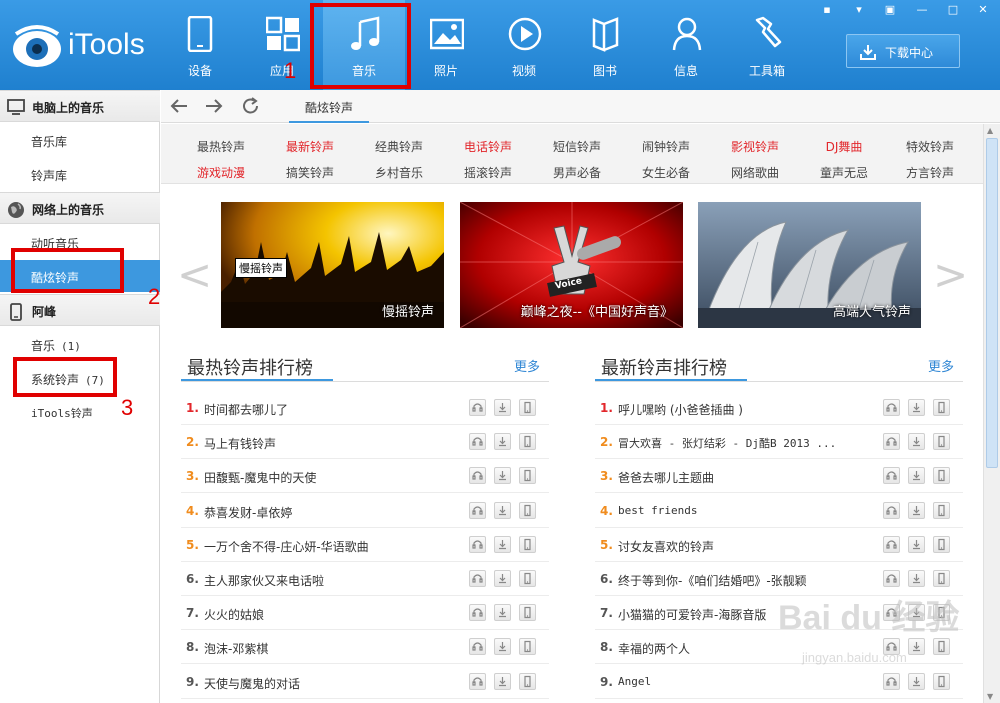 This screenshot has width=1000, height=703. Describe the element at coordinates (712, 580) in the screenshot. I see `ringtone-title: 终于等到你-《咱们结婚吧》-张靓颖` at that location.